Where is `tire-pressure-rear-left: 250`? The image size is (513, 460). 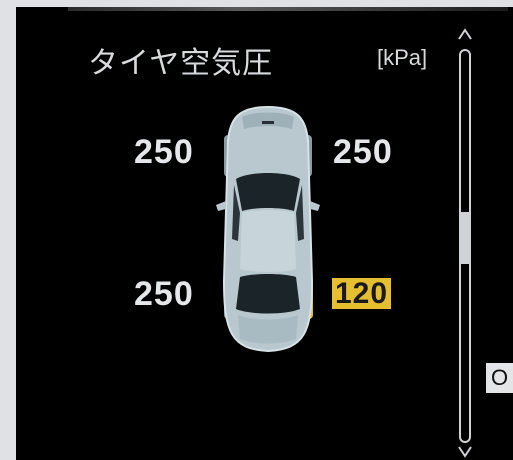
tire-pressure-rear-left: 250 is located at coordinates (164, 294).